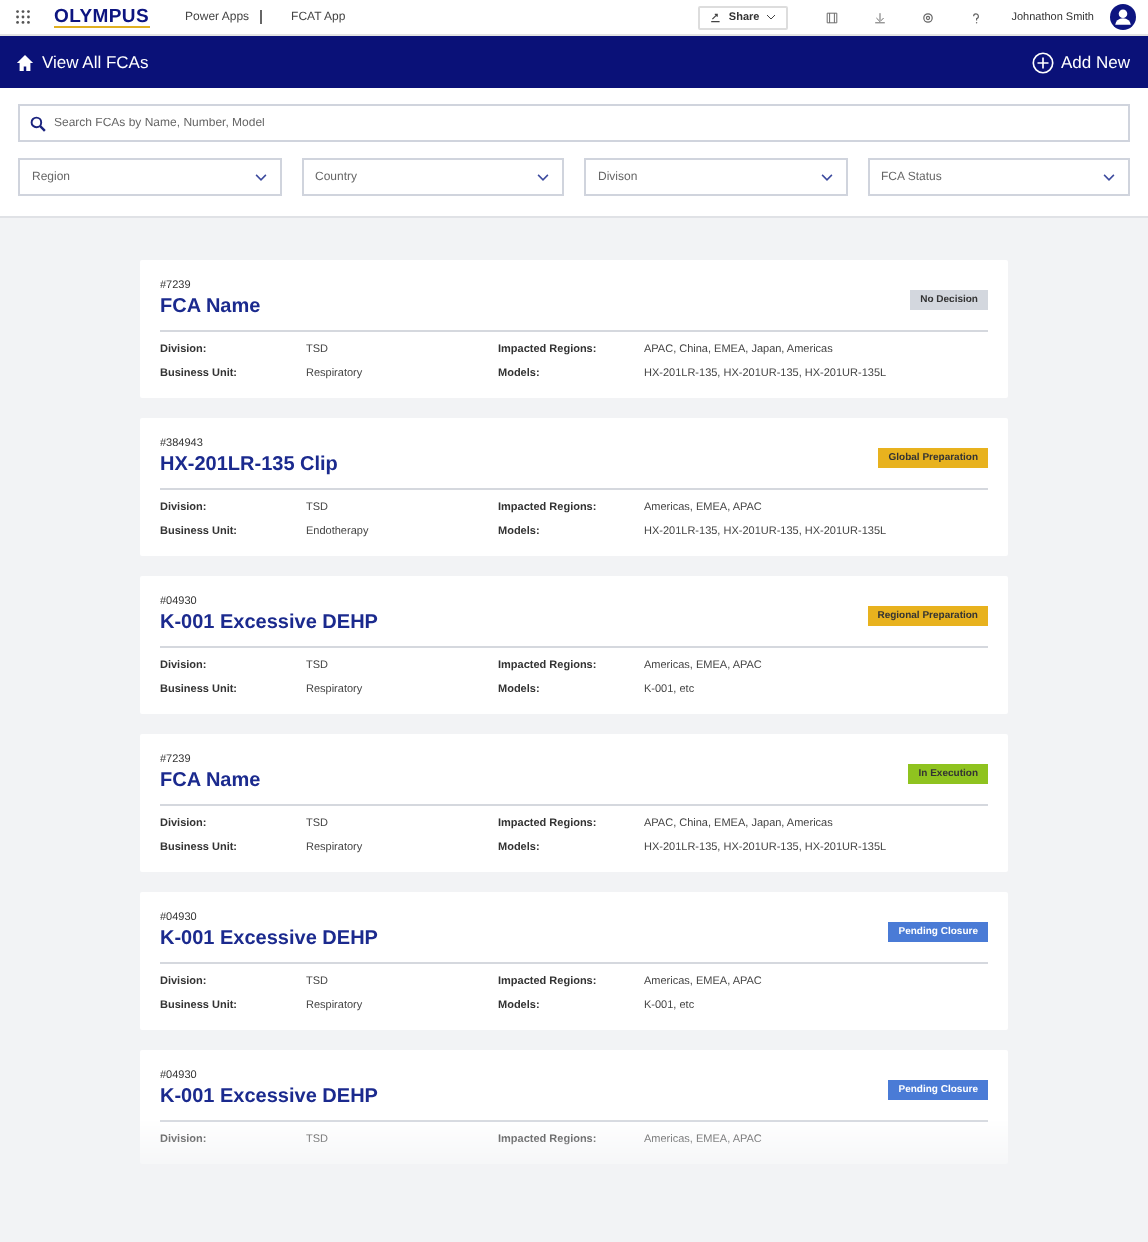 The height and width of the screenshot is (1242, 1148). What do you see at coordinates (831, 17) in the screenshot?
I see `fullscreen-icon` at bounding box center [831, 17].